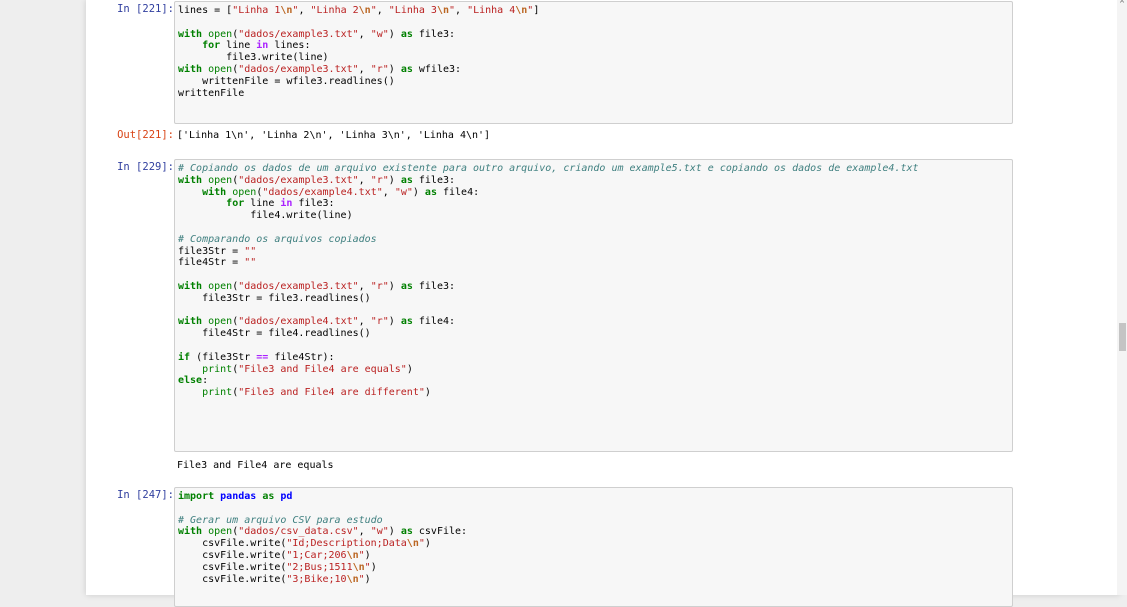 The image size is (1127, 607). I want to click on code-line: csvFile.write("1;Car;206\n"), so click(274, 555).